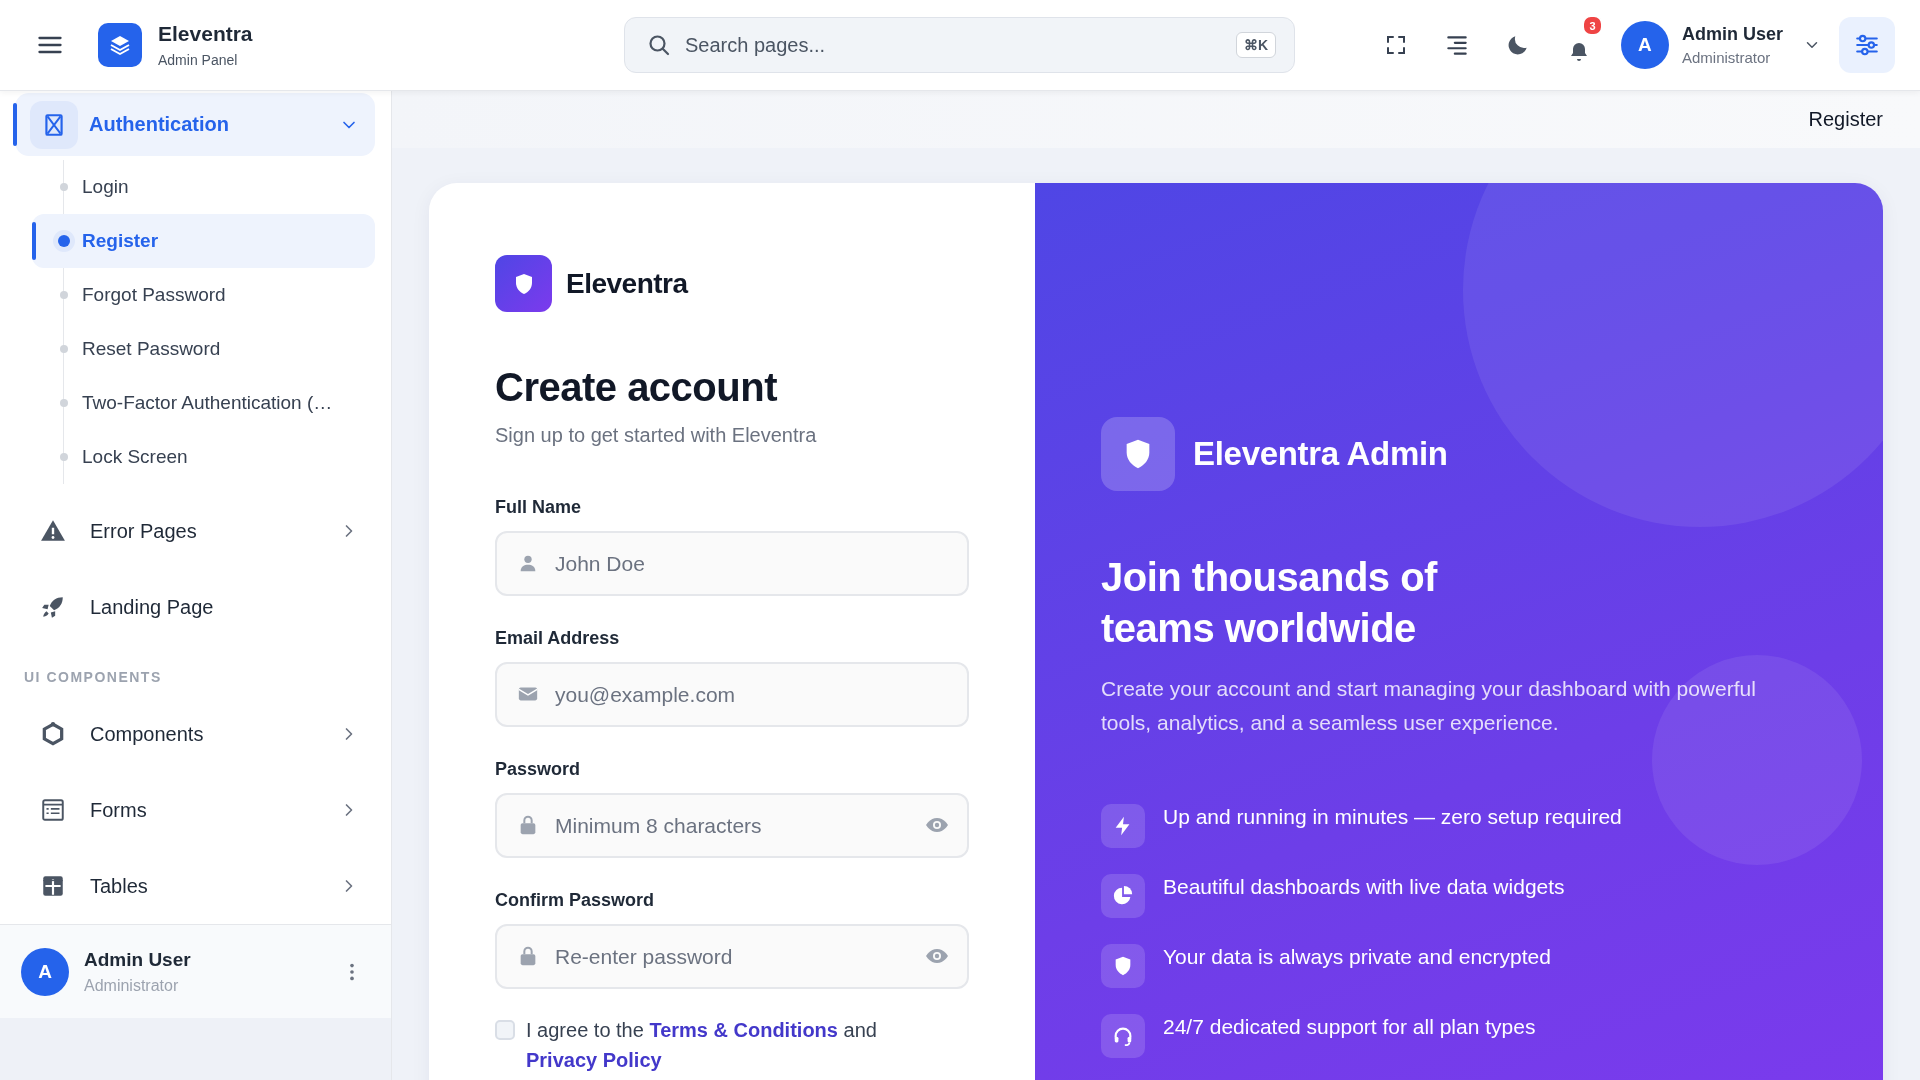  What do you see at coordinates (1270, 603) in the screenshot?
I see `promo-heading: Join thousands of teams worldwide` at bounding box center [1270, 603].